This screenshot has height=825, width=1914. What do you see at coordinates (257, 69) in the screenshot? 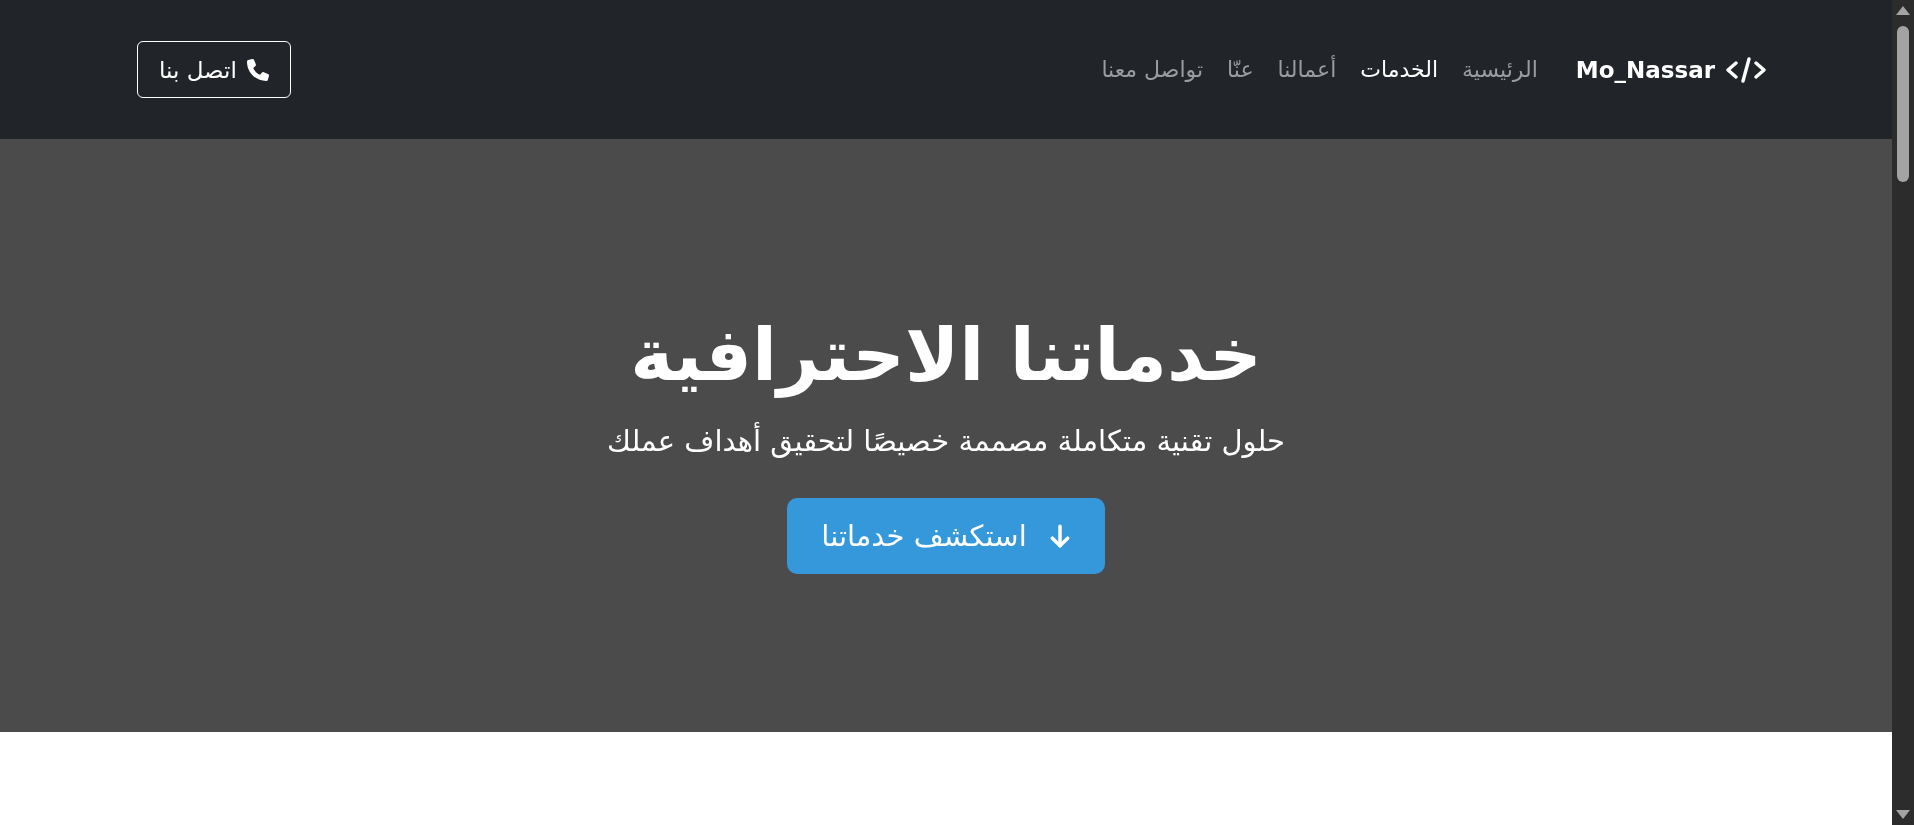
I see `phone-icon` at bounding box center [257, 69].